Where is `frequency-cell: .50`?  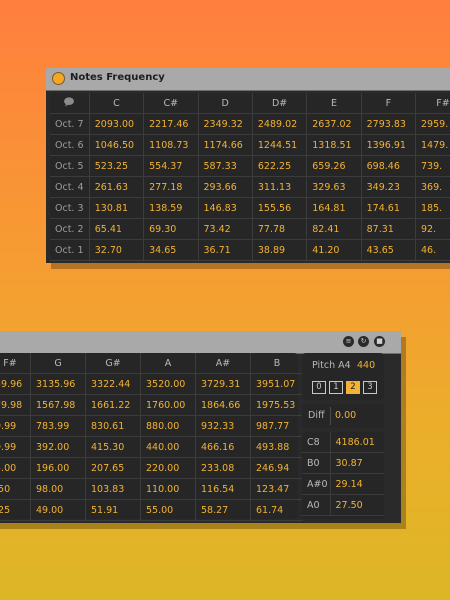
frequency-cell: .50 is located at coordinates (15, 489).